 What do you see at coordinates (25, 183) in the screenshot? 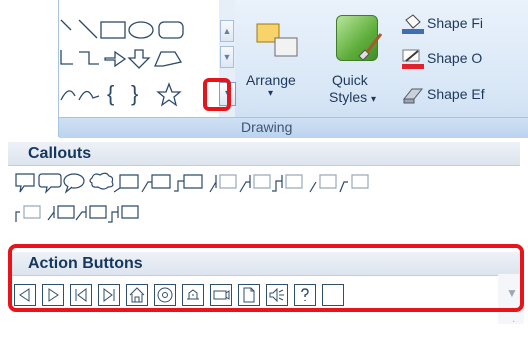
I see `rectangular-callout-icon` at bounding box center [25, 183].